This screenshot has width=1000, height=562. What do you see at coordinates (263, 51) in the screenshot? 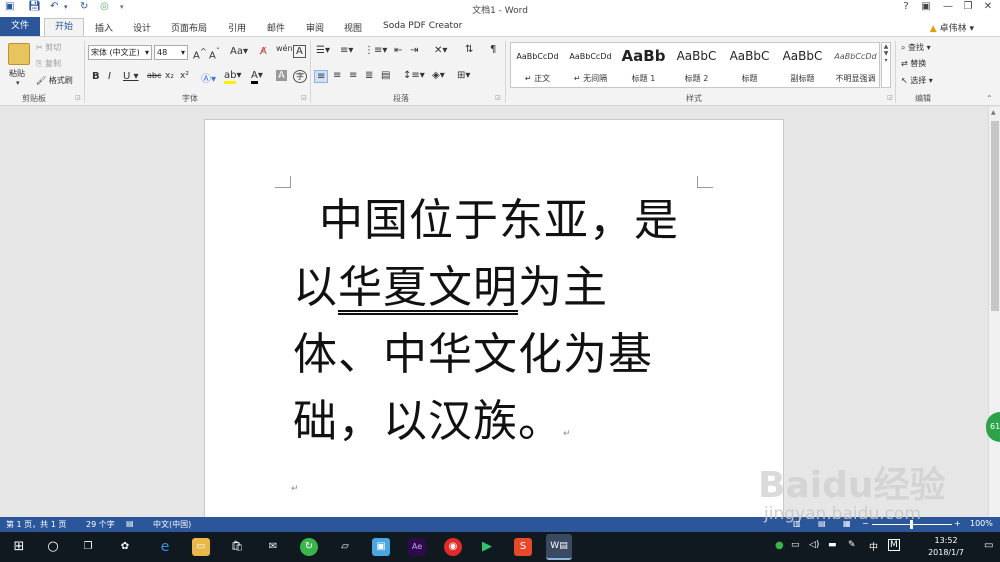
I see `clear-formatting-icon: A̸` at bounding box center [263, 51].